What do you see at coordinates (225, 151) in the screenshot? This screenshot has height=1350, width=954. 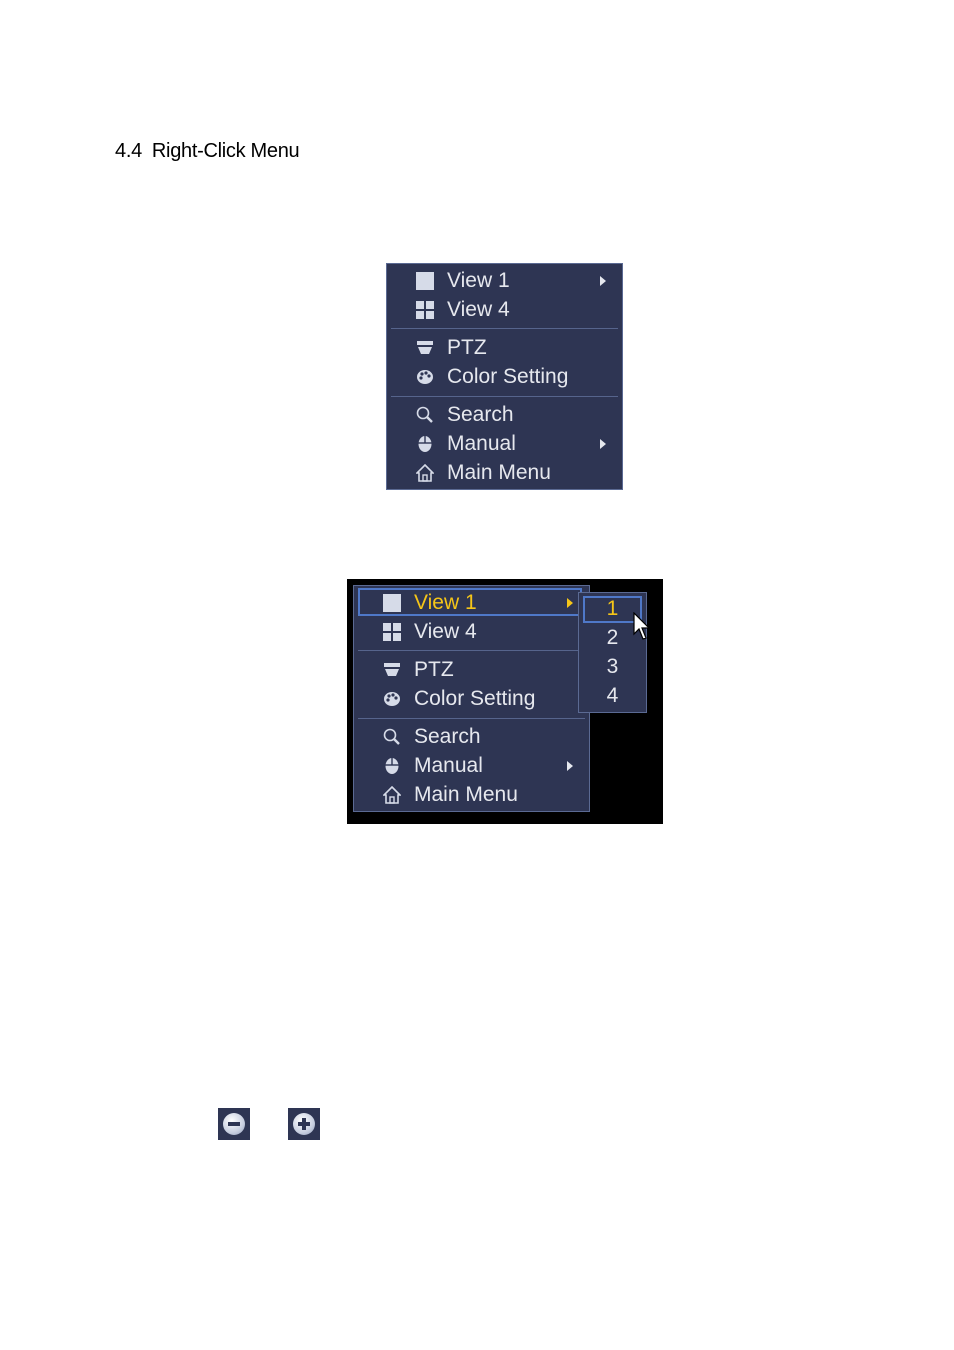 I see `section-title: Right-Click Menu` at bounding box center [225, 151].